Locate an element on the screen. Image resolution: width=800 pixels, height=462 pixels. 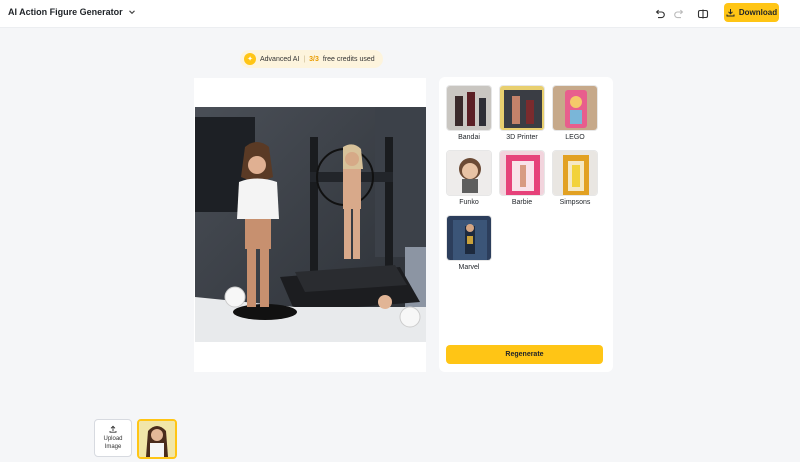
style-option-barbie: Barbie is located at coordinates (522, 178).